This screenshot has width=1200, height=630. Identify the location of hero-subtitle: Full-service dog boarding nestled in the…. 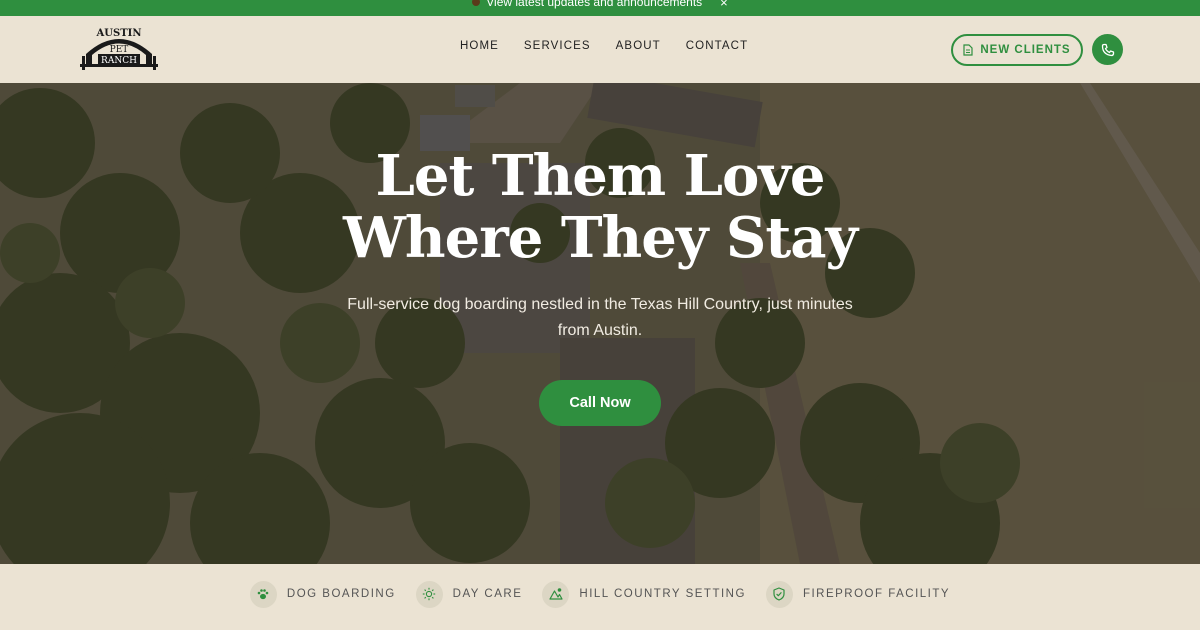
(600, 317).